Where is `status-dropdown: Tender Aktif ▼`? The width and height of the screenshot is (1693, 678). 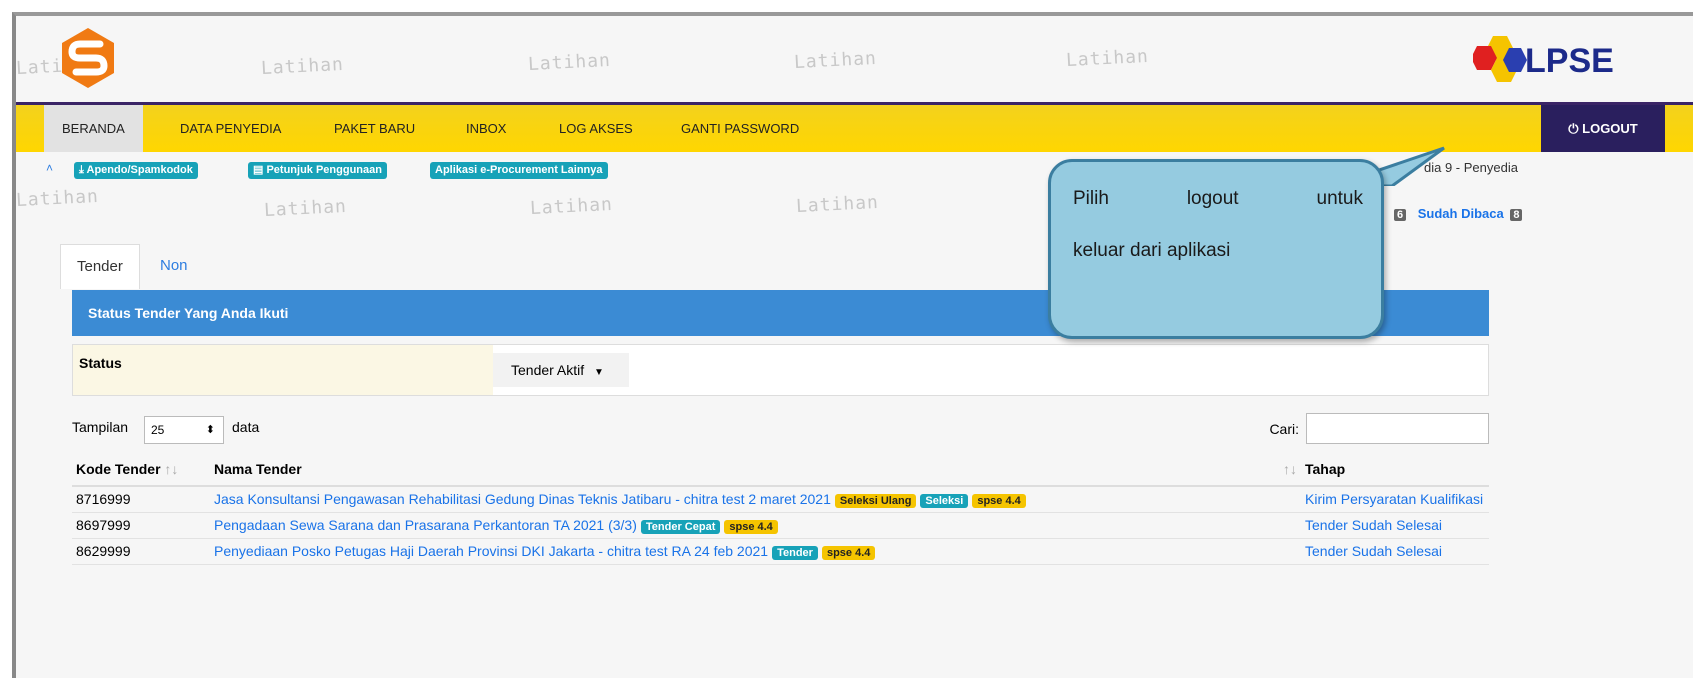
status-dropdown: Tender Aktif ▼ is located at coordinates (561, 370).